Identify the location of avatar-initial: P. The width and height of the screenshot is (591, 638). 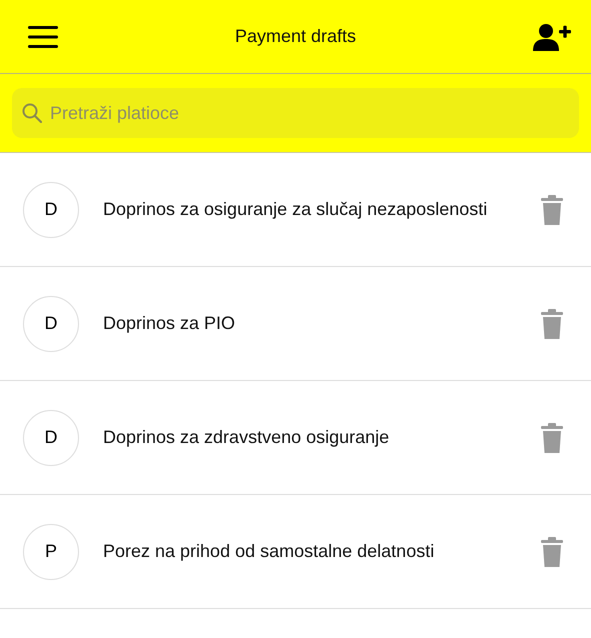
(51, 552).